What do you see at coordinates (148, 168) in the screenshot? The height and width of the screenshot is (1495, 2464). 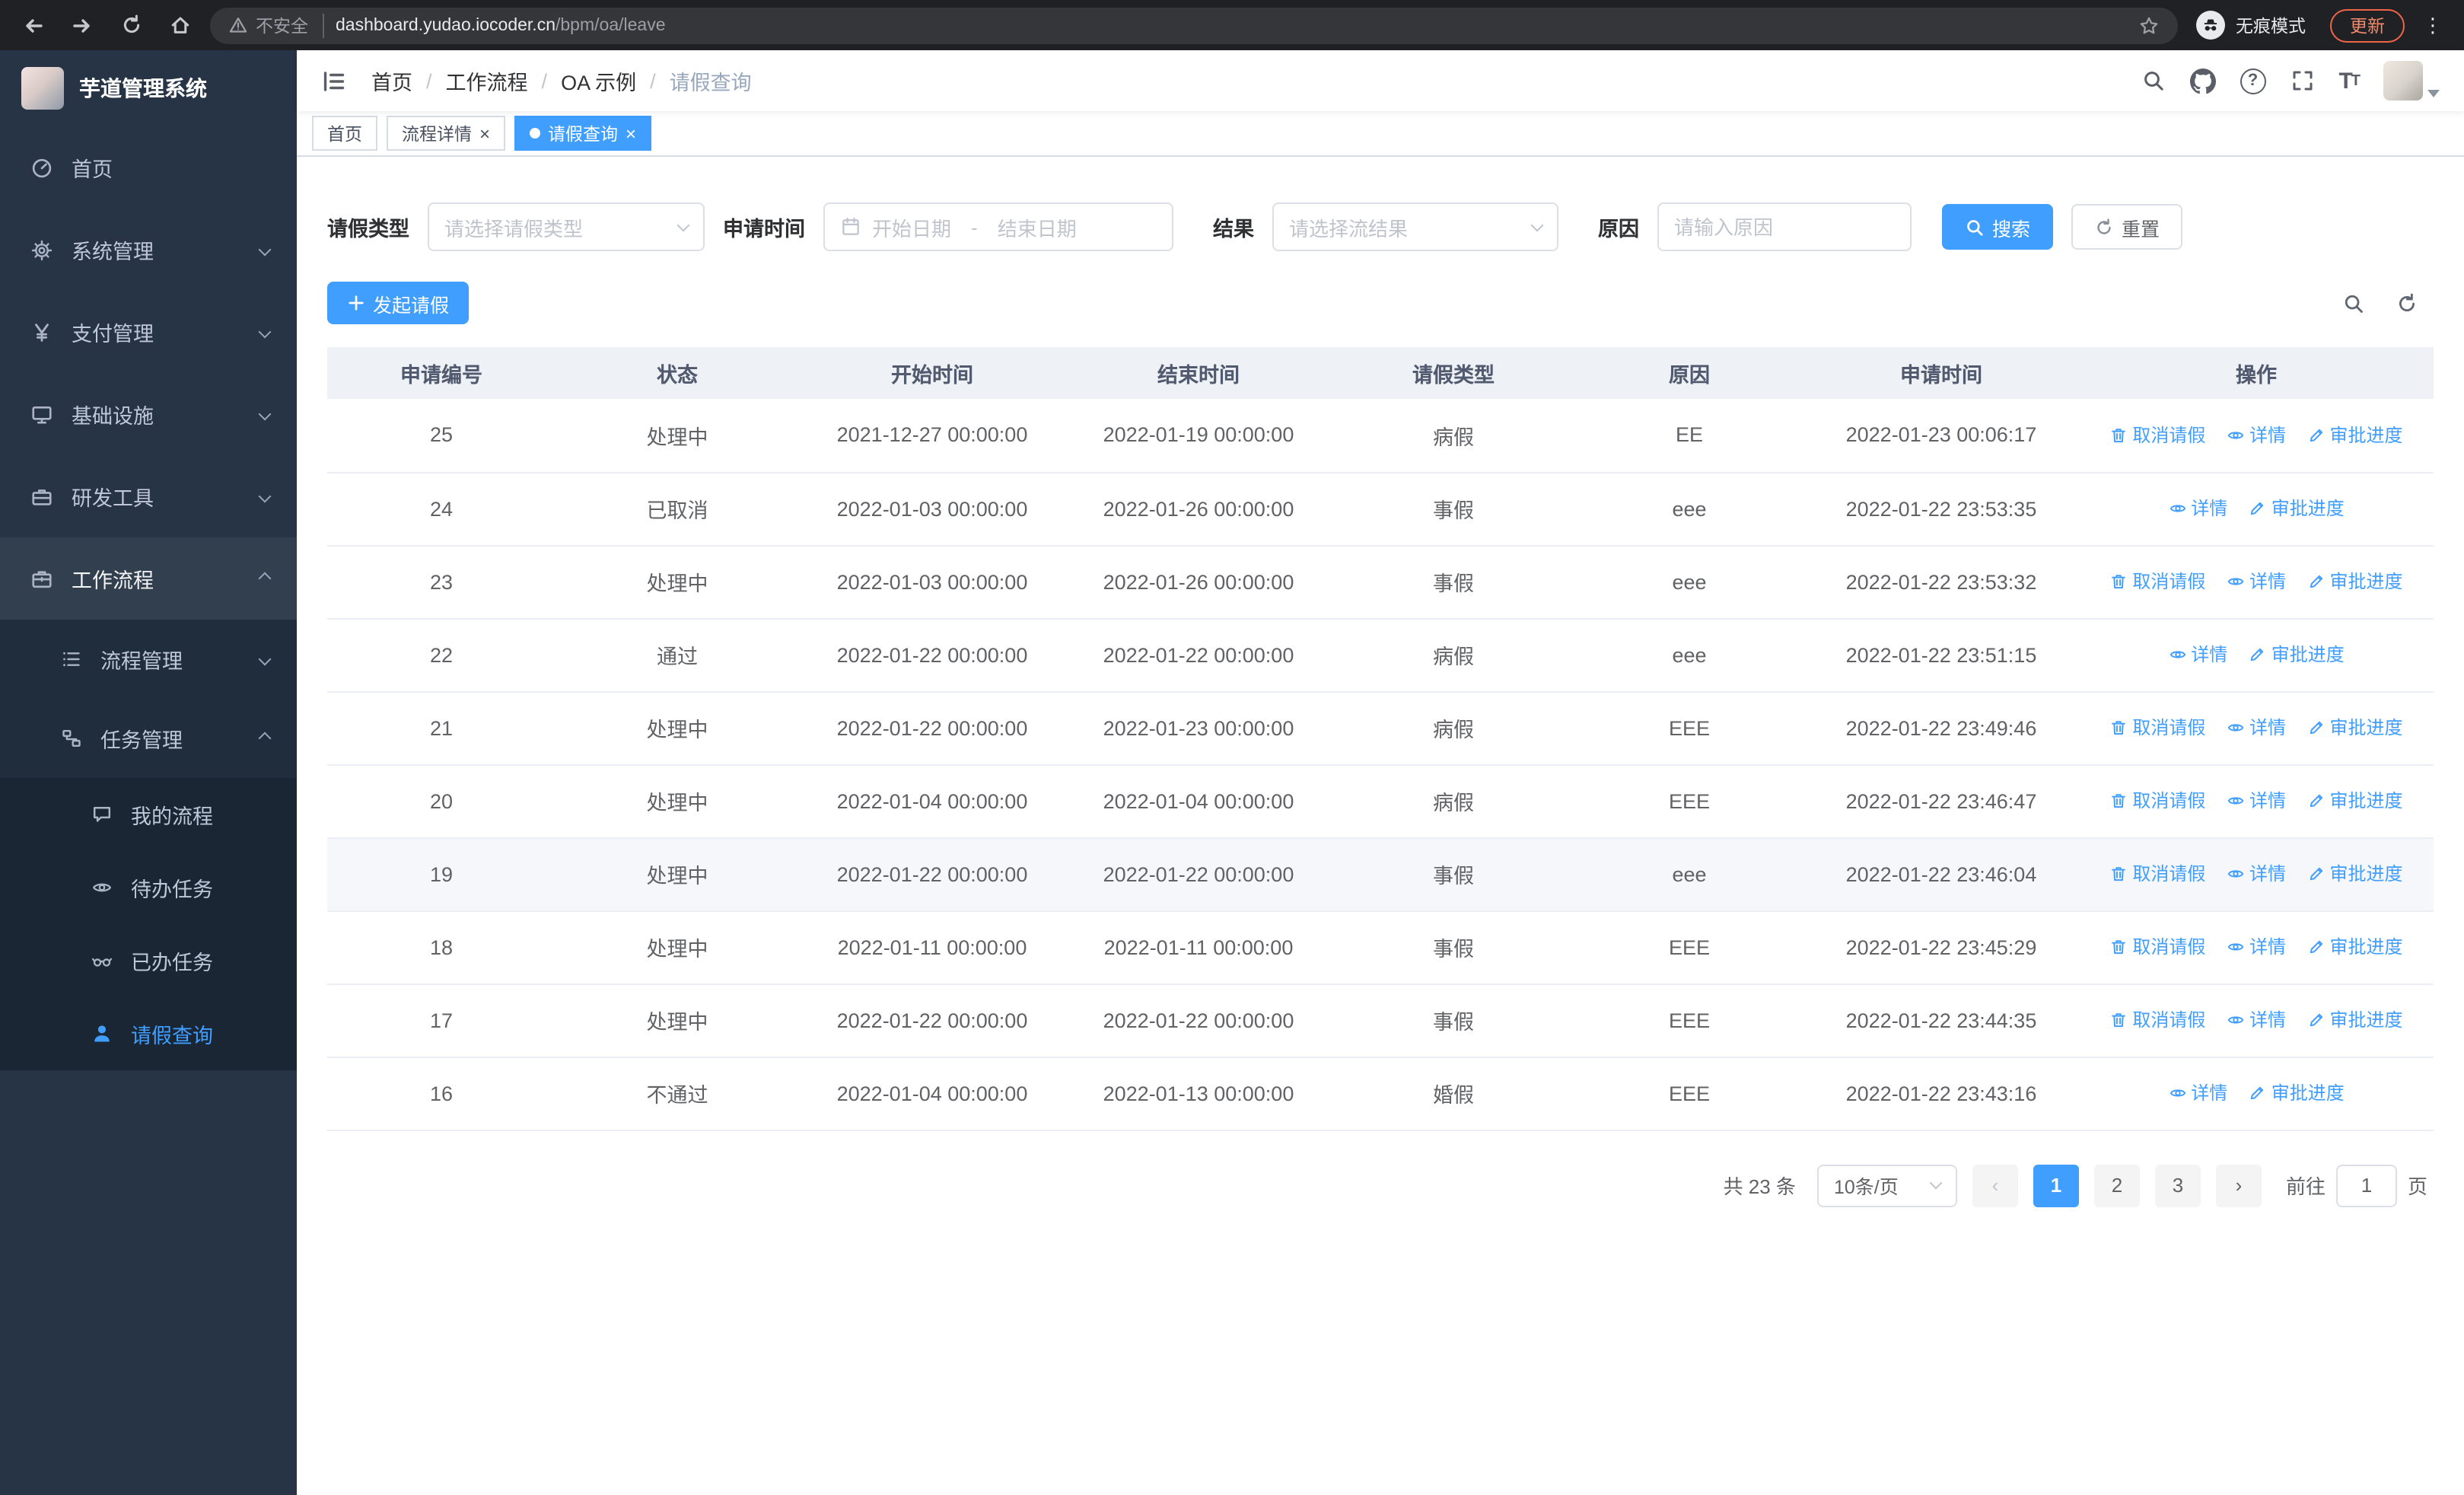 I see `sidebar-item-home: 首页` at bounding box center [148, 168].